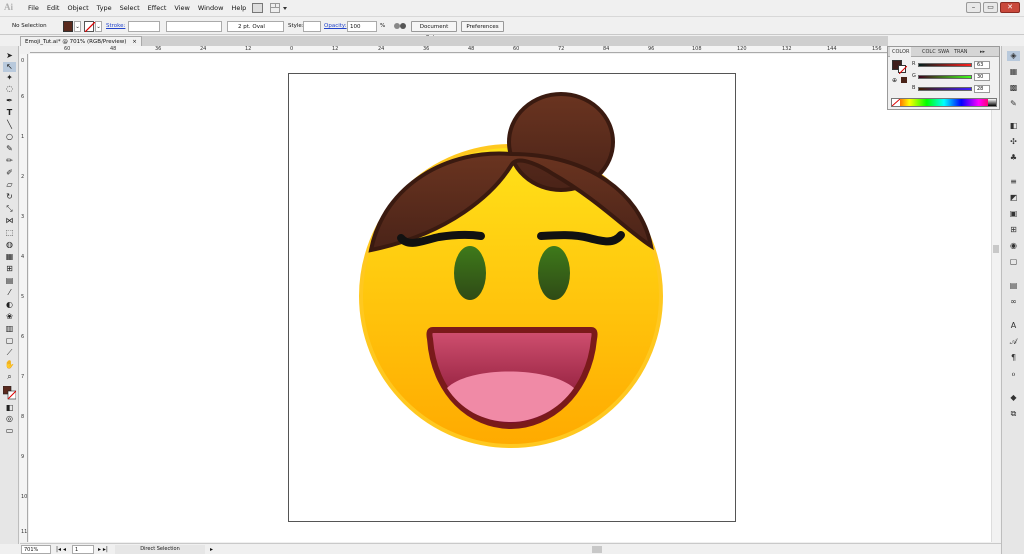  I want to click on brushes-icon: ✎, so click(1013, 104).